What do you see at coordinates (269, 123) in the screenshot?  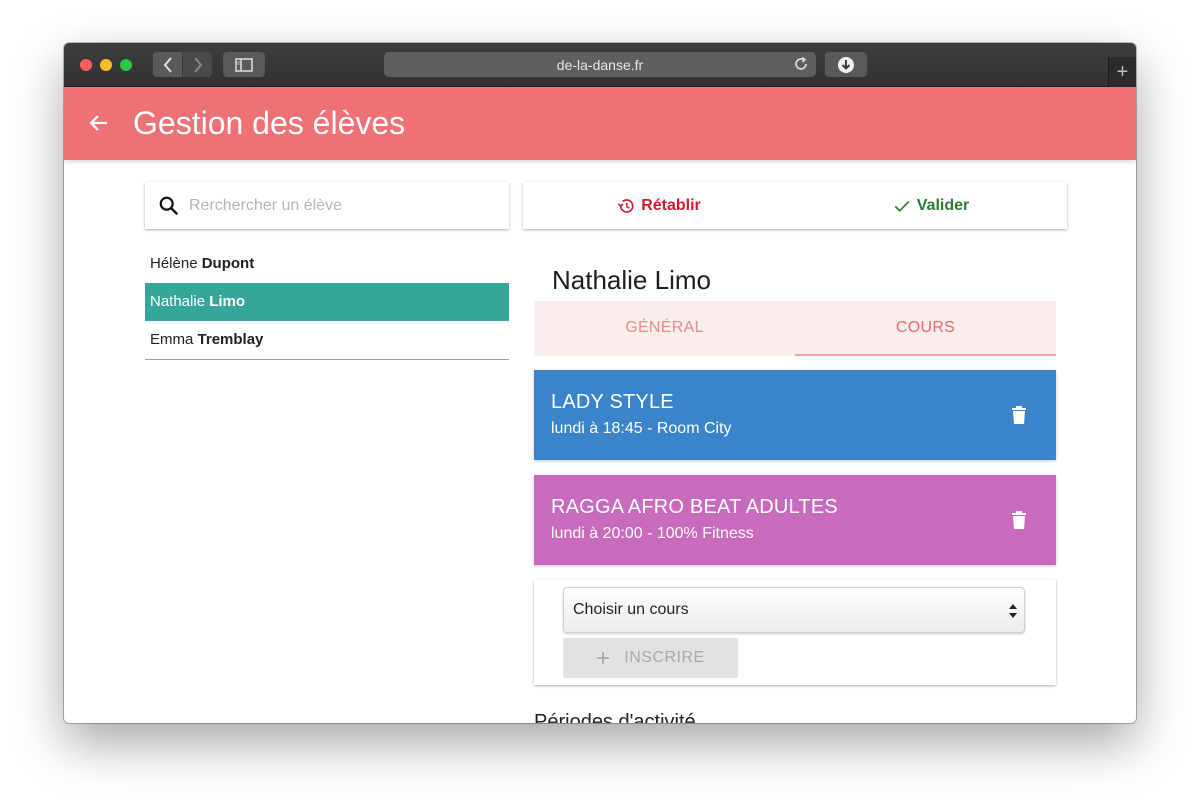 I see `page-title: Gestion des élèves` at bounding box center [269, 123].